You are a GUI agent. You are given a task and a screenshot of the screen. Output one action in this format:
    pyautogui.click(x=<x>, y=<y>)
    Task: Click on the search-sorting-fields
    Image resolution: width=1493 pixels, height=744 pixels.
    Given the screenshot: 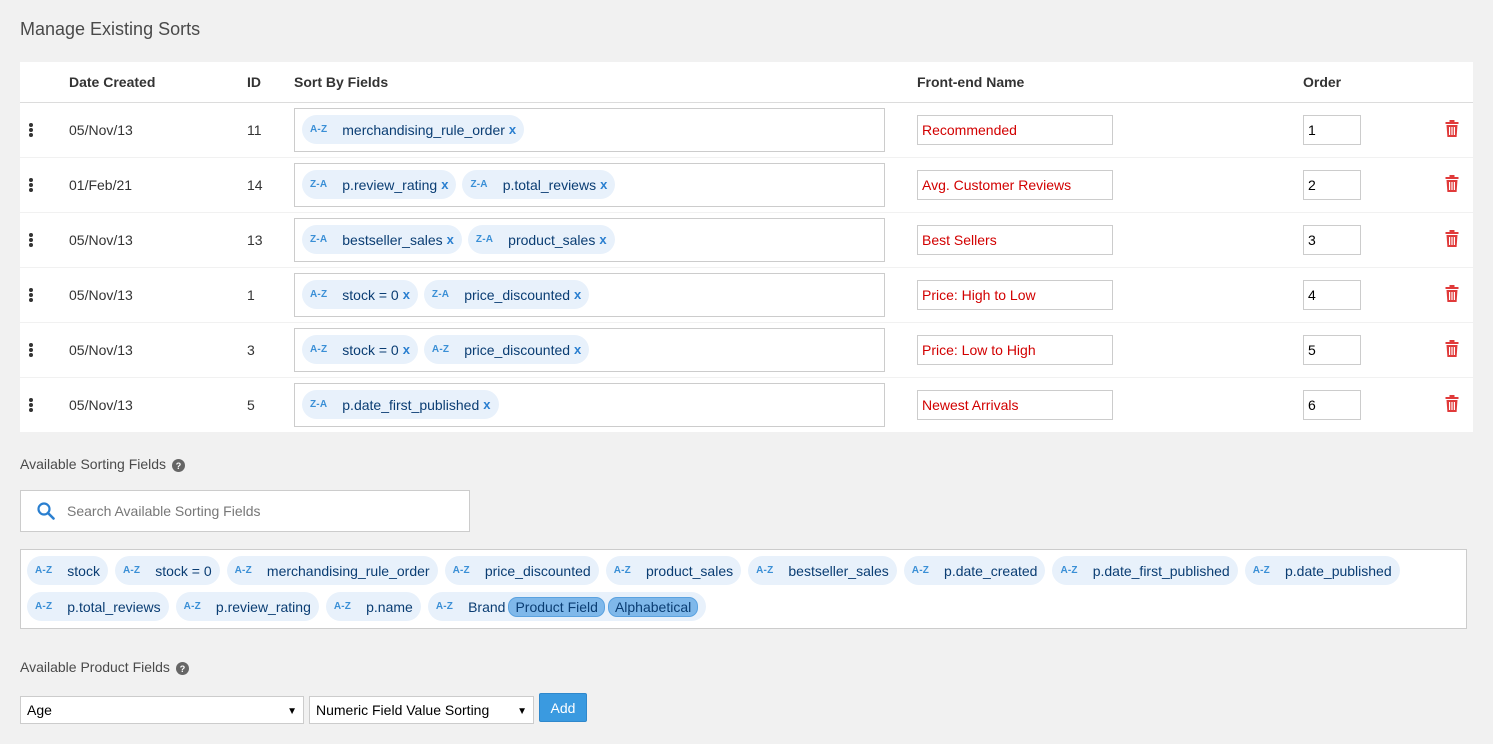 What is the action you would take?
    pyautogui.click(x=245, y=511)
    